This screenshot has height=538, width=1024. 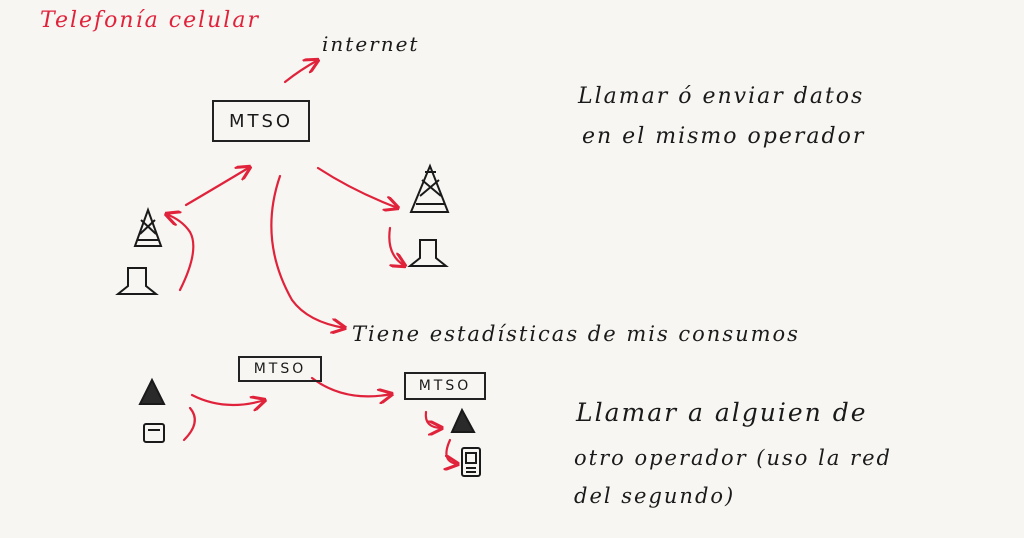 What do you see at coordinates (227, 399) in the screenshot?
I see `arrow-bottom-tower-to-mtso` at bounding box center [227, 399].